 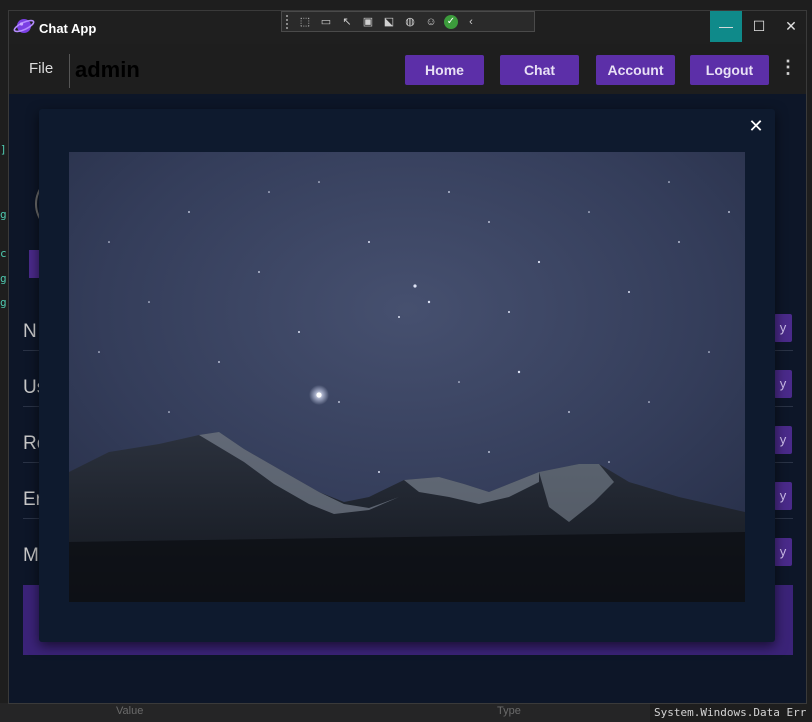 What do you see at coordinates (729, 70) in the screenshot?
I see `logout-button: Logout` at bounding box center [729, 70].